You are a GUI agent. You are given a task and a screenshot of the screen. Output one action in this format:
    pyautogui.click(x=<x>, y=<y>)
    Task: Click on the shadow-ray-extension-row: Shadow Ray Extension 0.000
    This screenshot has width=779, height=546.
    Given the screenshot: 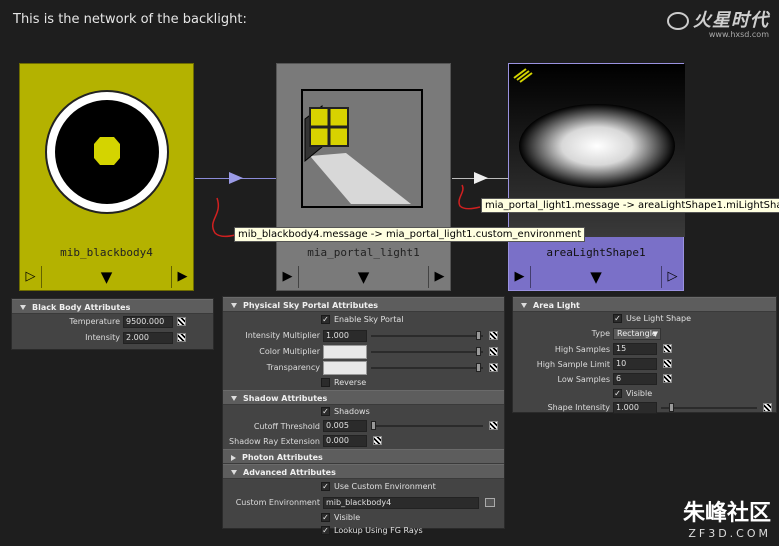 What is the action you would take?
    pyautogui.click(x=363, y=441)
    